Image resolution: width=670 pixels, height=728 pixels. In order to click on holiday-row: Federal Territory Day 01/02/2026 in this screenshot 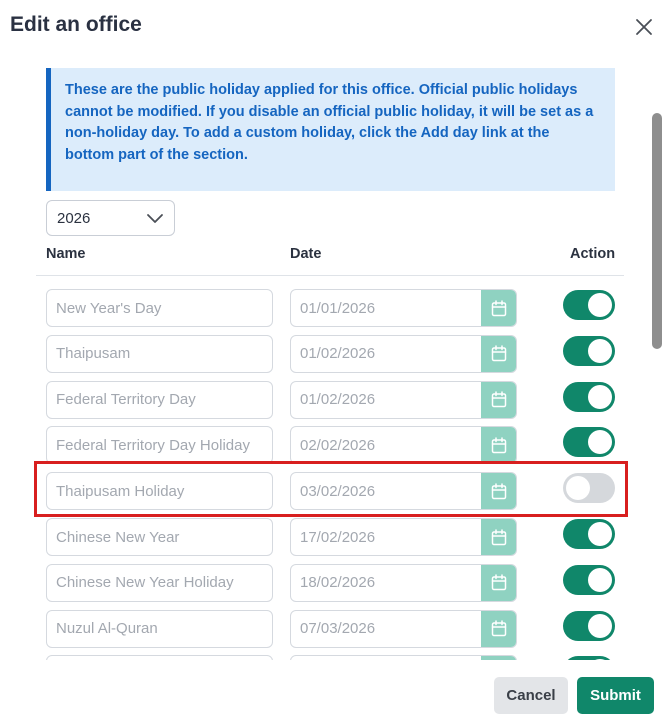, I will do `click(325, 399)`.